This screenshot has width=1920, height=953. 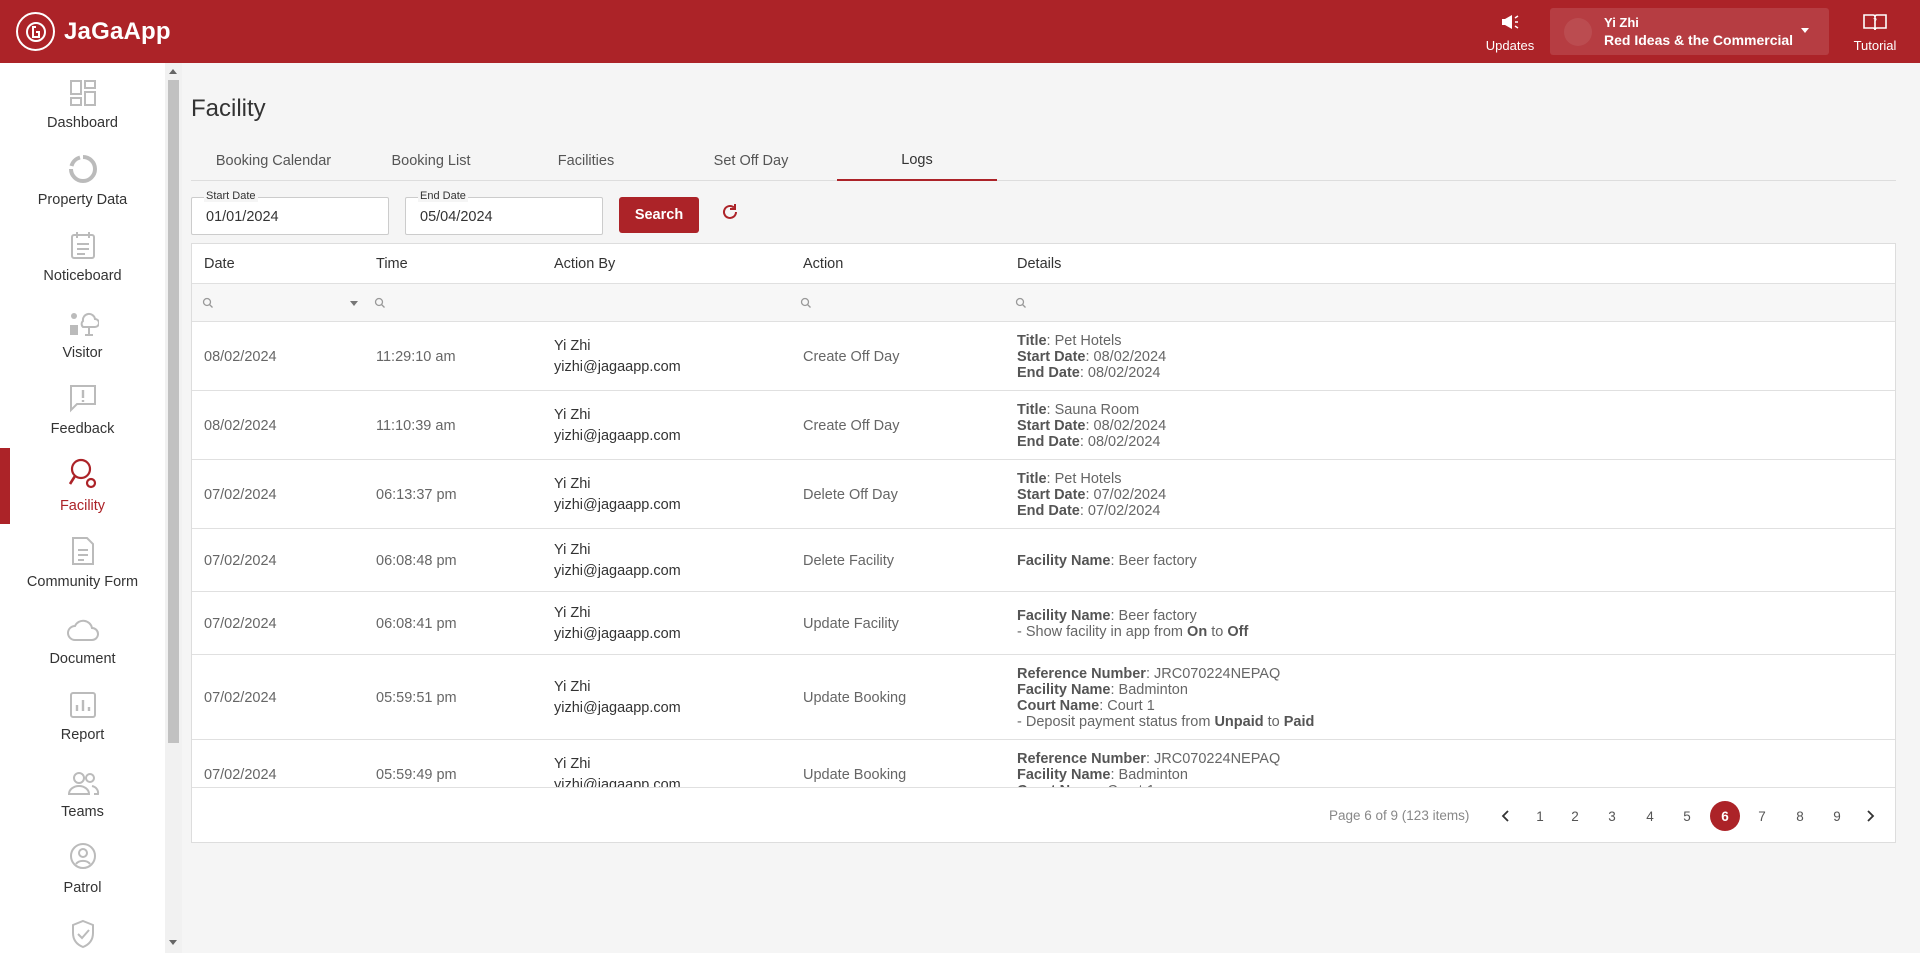 What do you see at coordinates (1762, 816) in the screenshot?
I see `page-number-7: 7` at bounding box center [1762, 816].